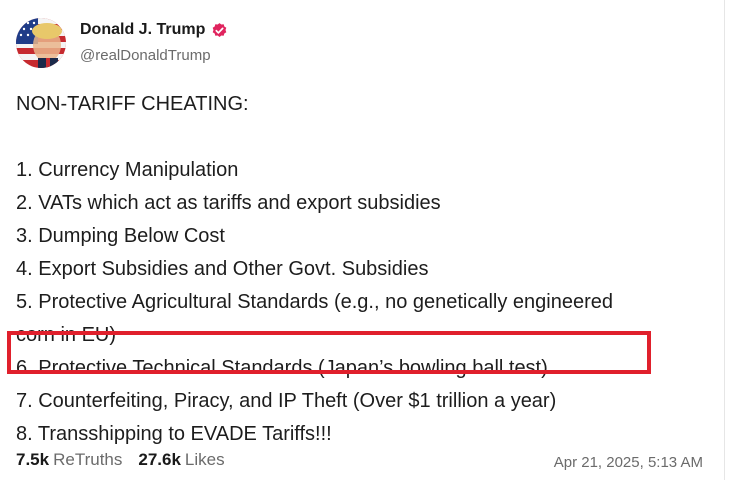  What do you see at coordinates (219, 30) in the screenshot?
I see `verified-badge-icon` at bounding box center [219, 30].